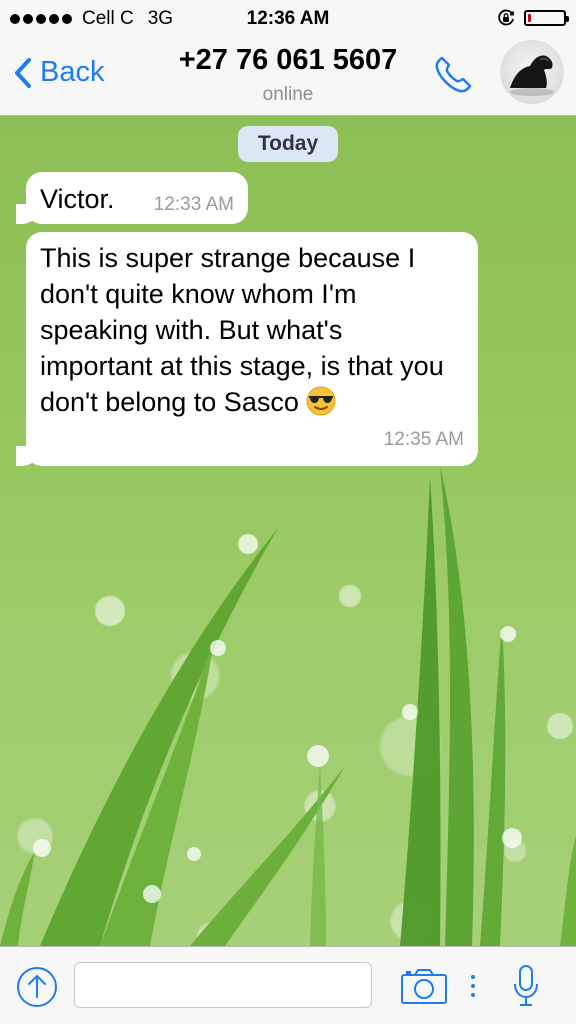 The image size is (576, 1024). What do you see at coordinates (526, 986) in the screenshot?
I see `microphone-icon` at bounding box center [526, 986].